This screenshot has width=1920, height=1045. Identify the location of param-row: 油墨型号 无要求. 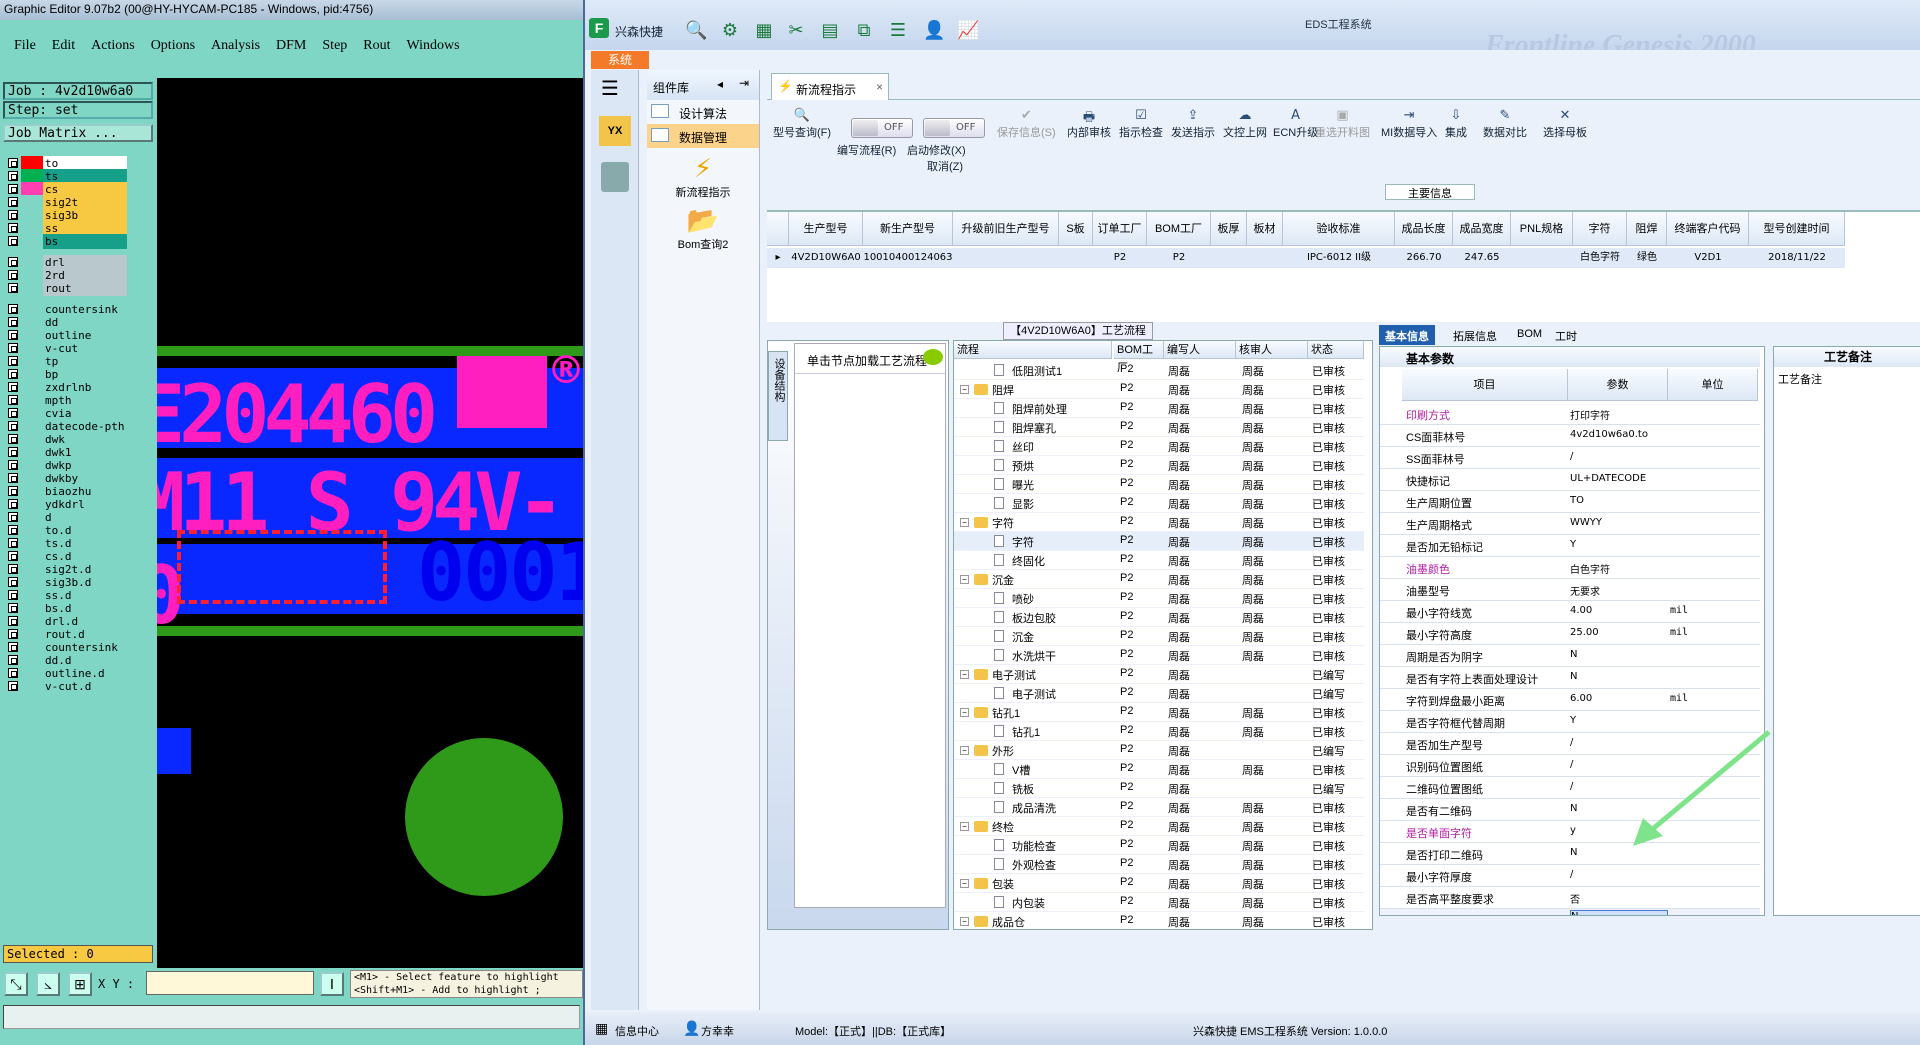
(1570, 590).